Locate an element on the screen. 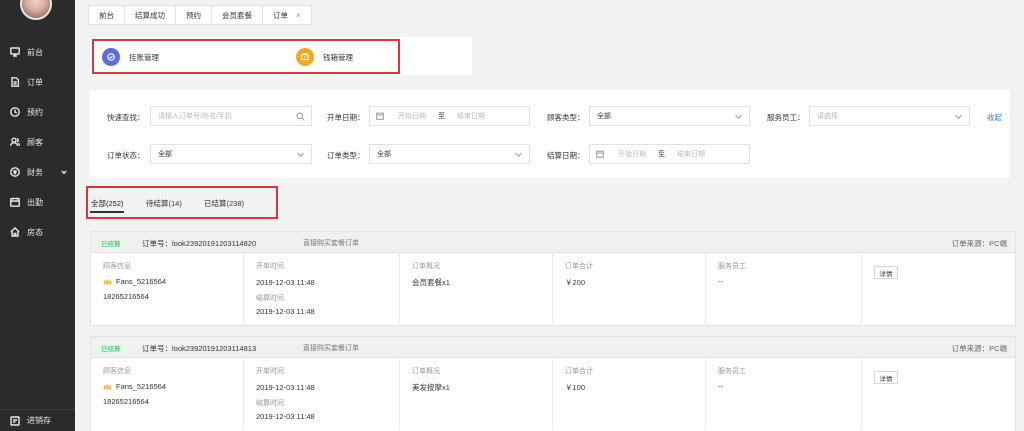 The width and height of the screenshot is (1024, 431). search-icon is located at coordinates (300, 116).